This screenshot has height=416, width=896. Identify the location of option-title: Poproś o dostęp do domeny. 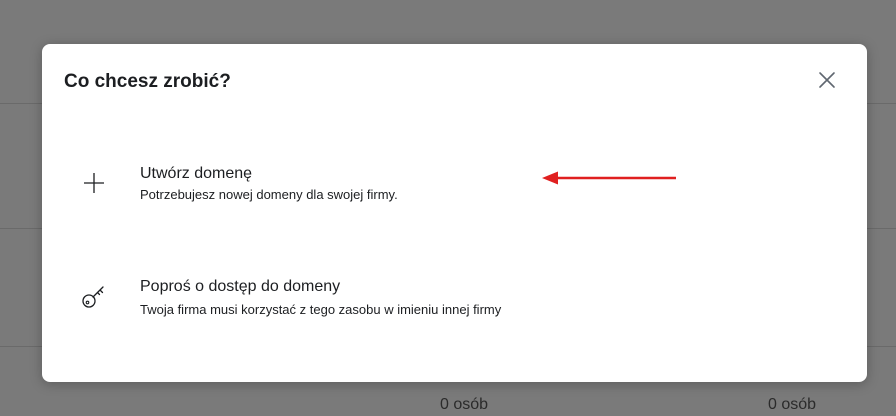
(240, 286).